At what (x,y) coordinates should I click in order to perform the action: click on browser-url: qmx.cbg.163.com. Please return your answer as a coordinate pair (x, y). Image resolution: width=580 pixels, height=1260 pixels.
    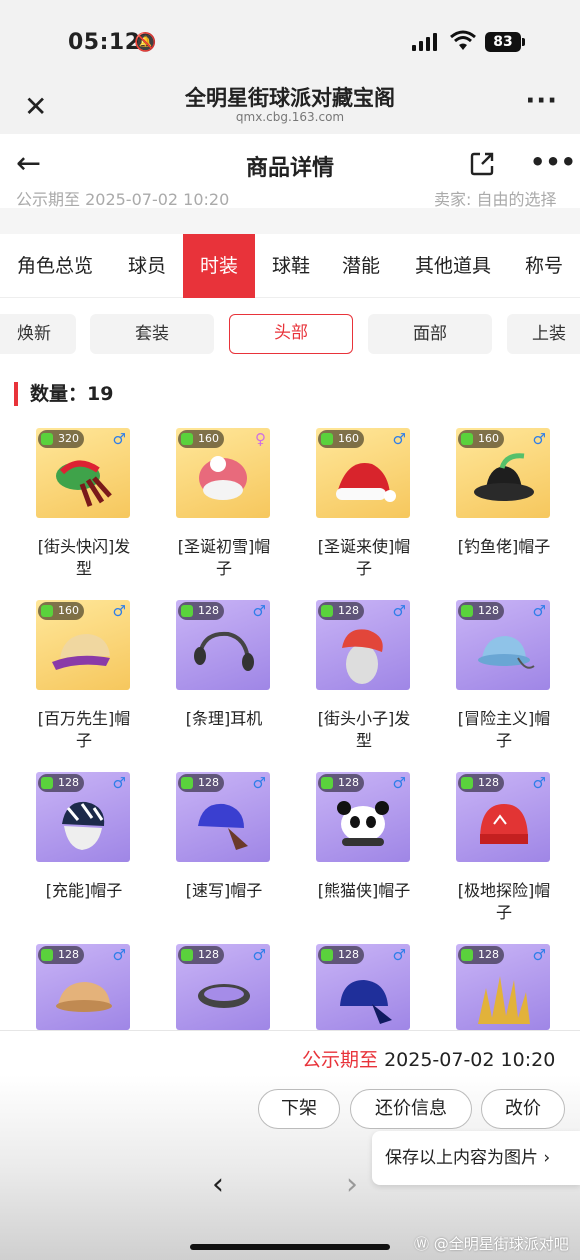
    Looking at the image, I should click on (290, 117).